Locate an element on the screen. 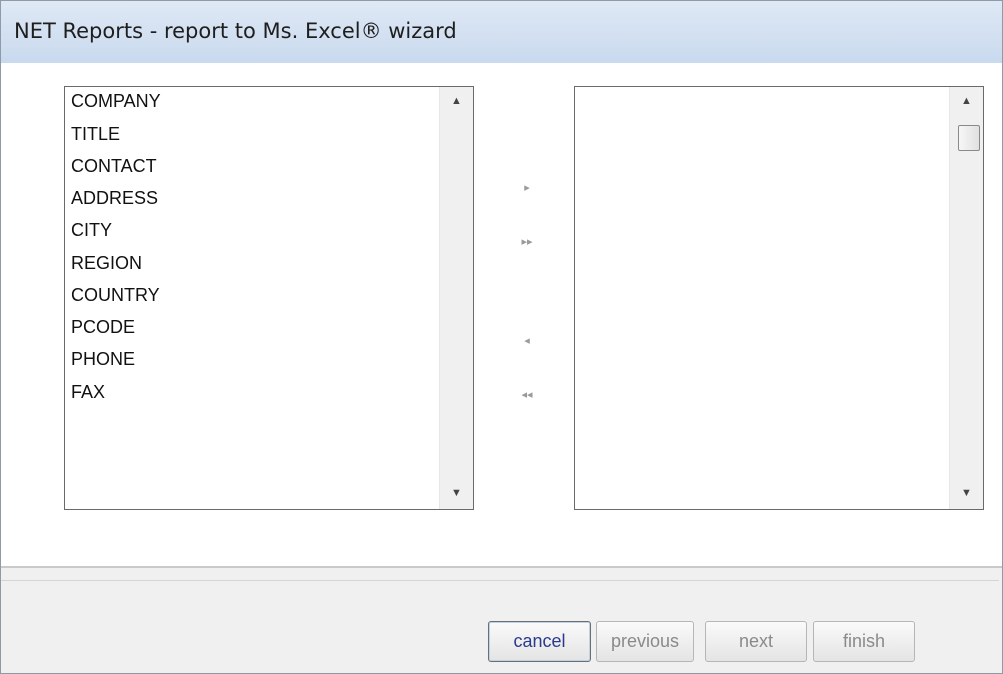  button-bar-inner: cancel previous next finish is located at coordinates (500, 621).